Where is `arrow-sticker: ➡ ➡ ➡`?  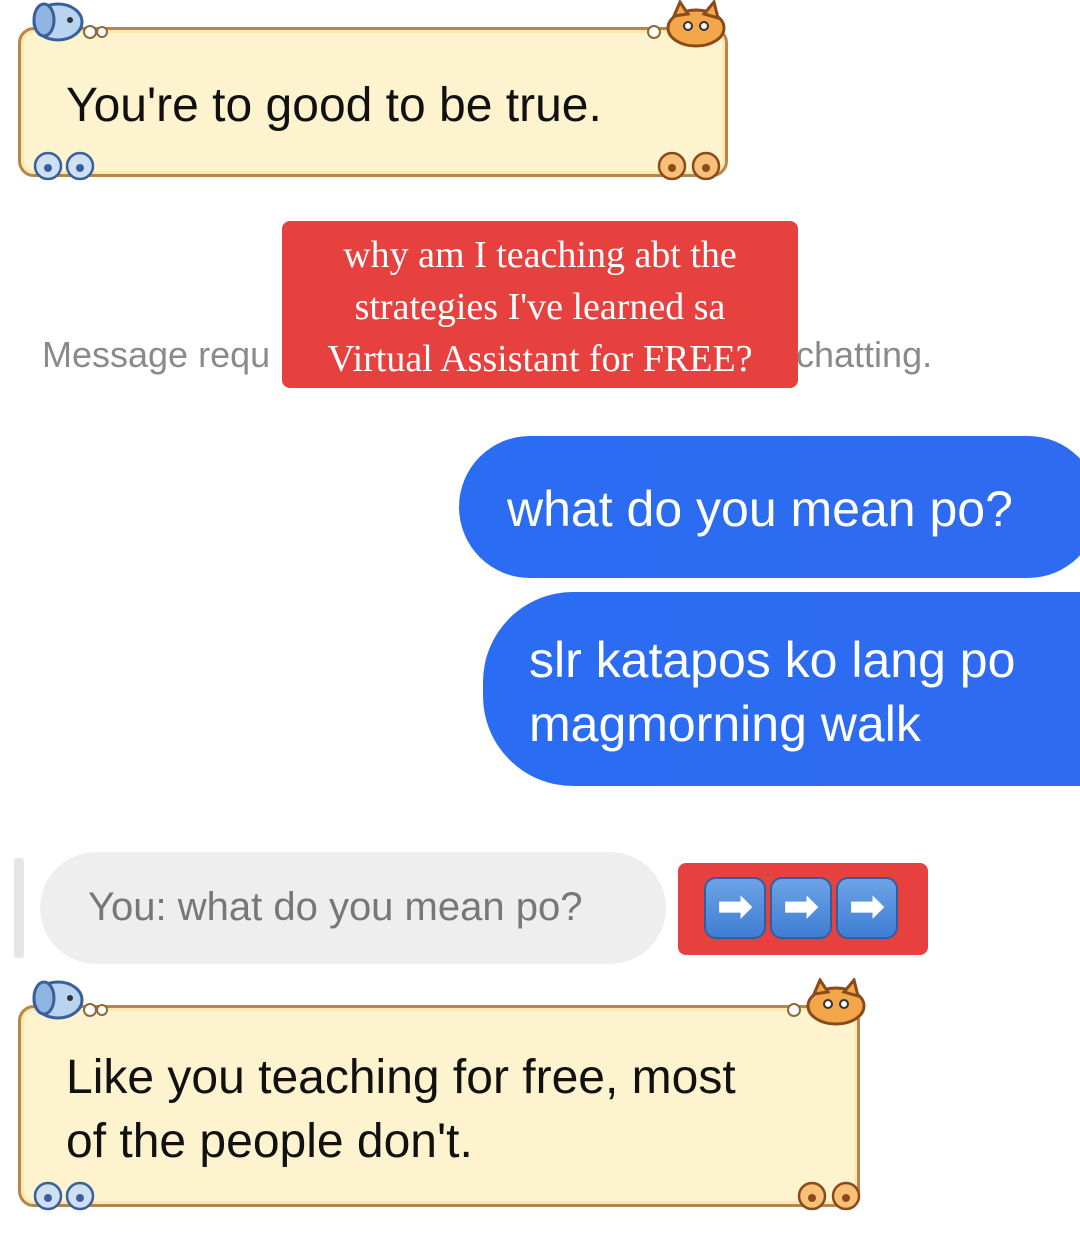 arrow-sticker: ➡ ➡ ➡ is located at coordinates (803, 909).